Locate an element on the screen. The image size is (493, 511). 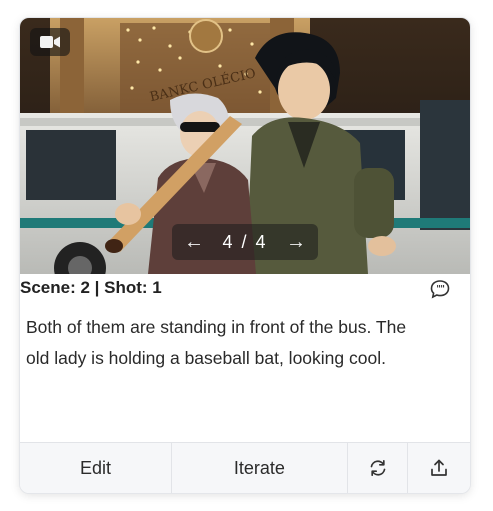
video-camera-icon is located at coordinates (50, 42).